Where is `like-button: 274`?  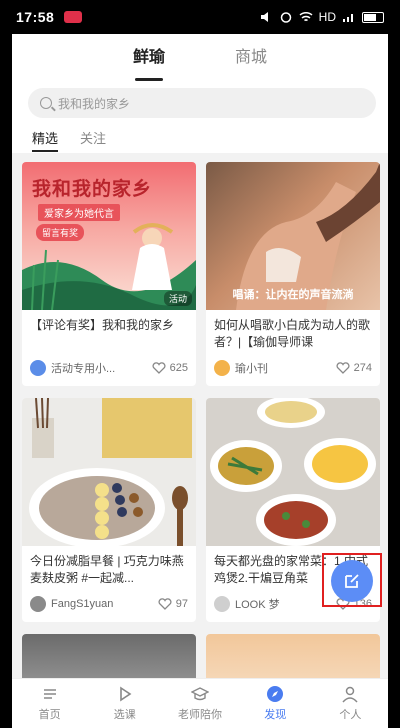 like-button: 274 is located at coordinates (354, 368).